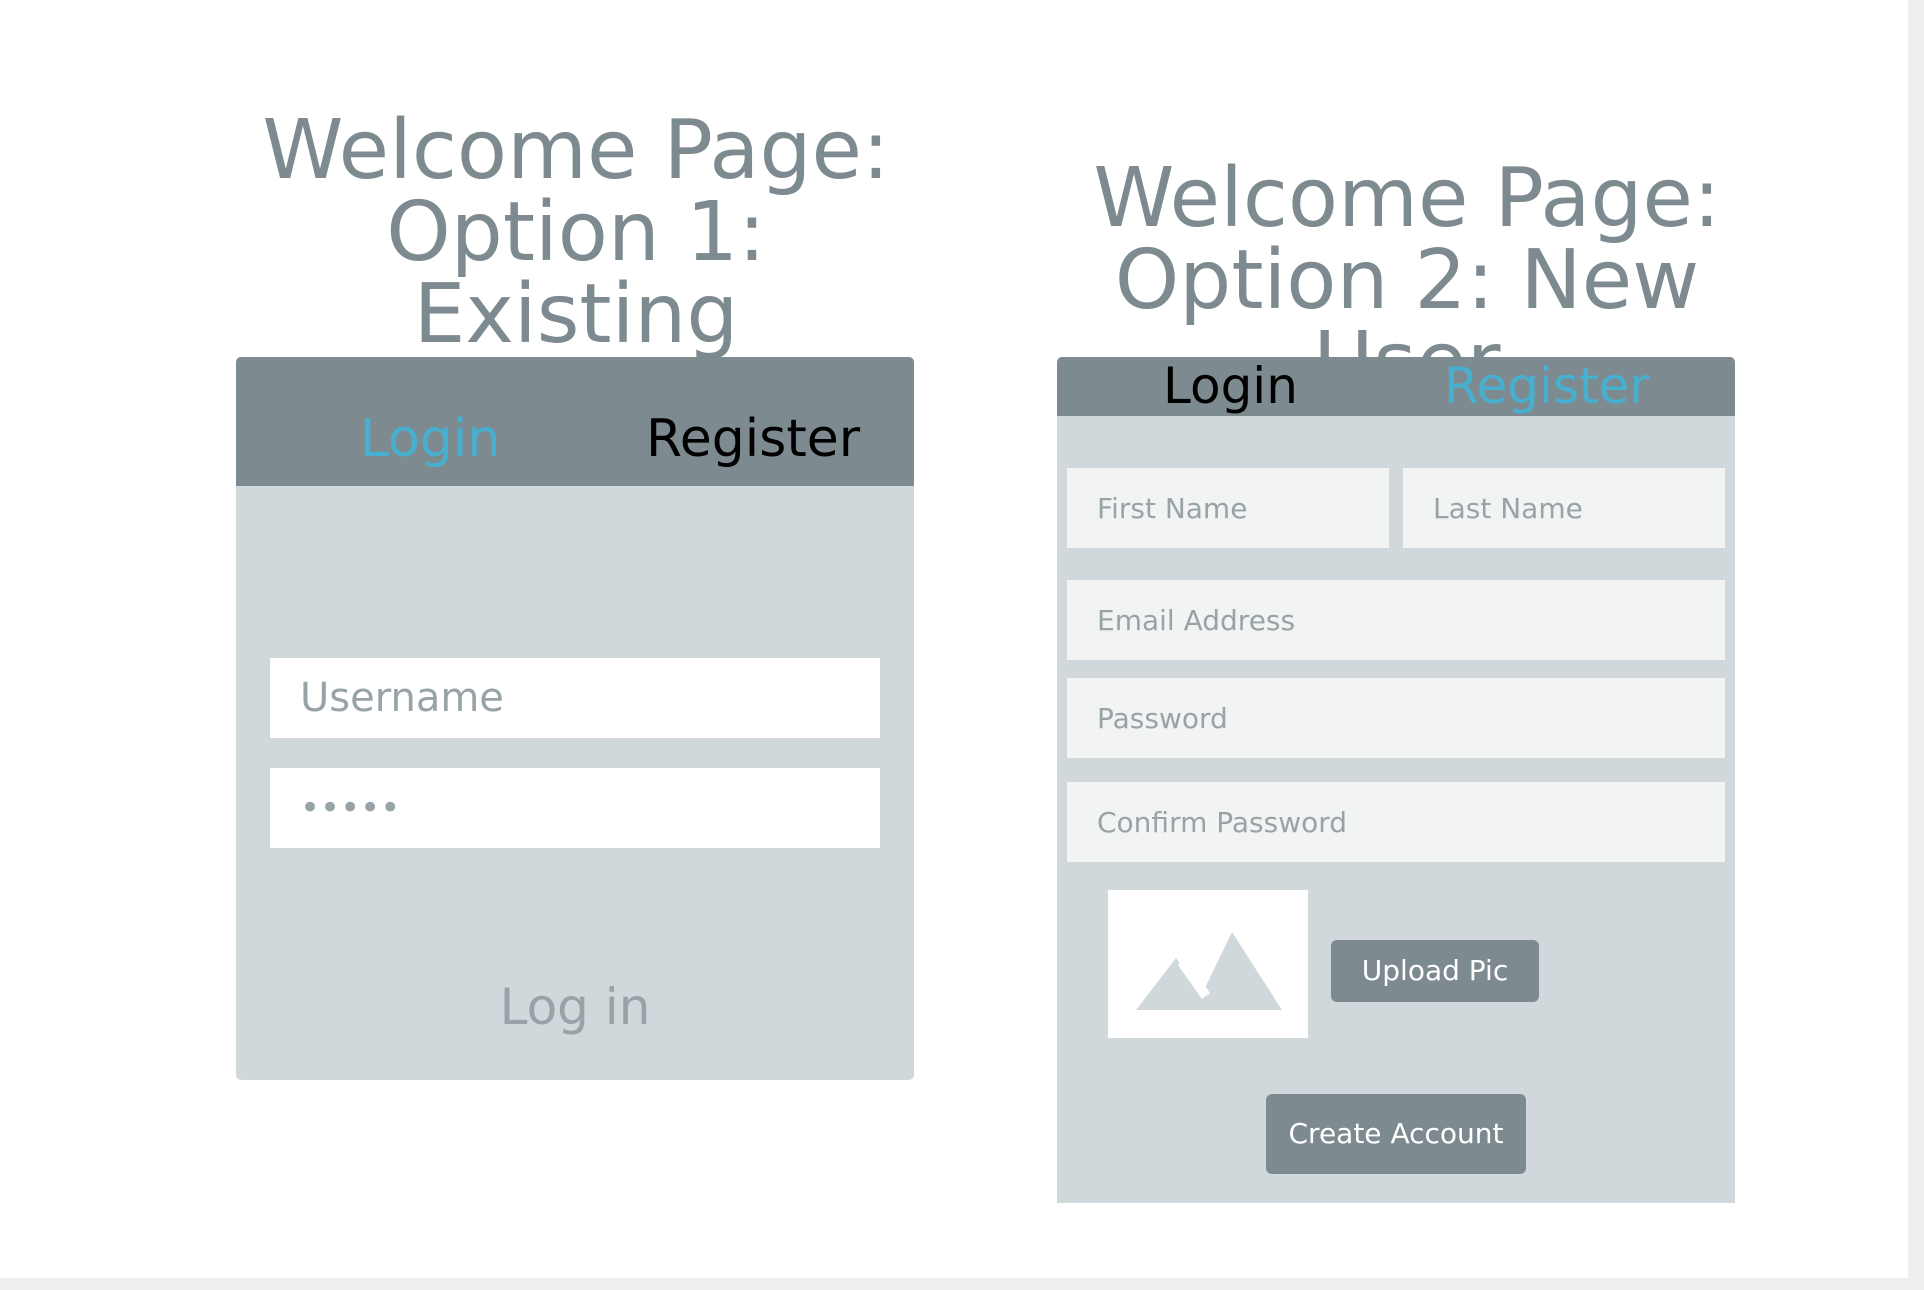  I want to click on profile-image-preview, so click(1208, 964).